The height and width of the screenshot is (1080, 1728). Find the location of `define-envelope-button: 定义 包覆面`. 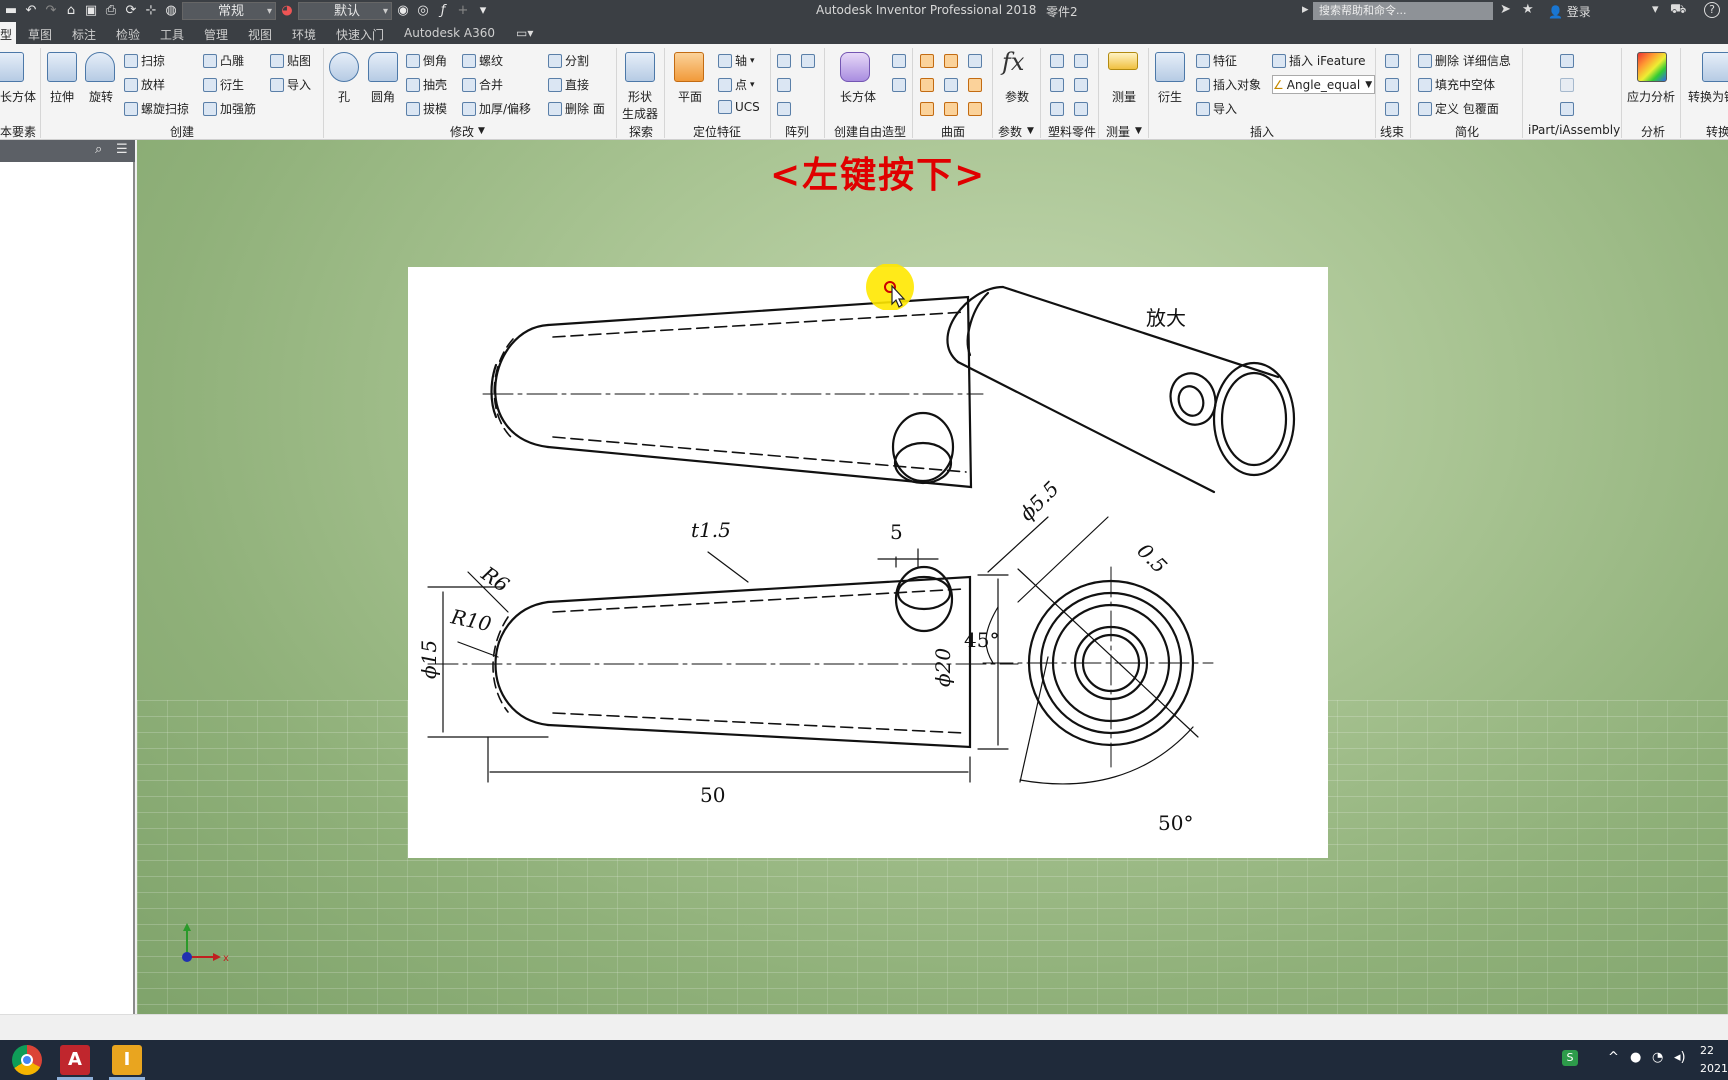

define-envelope-button: 定义 包覆面 is located at coordinates (1458, 108).